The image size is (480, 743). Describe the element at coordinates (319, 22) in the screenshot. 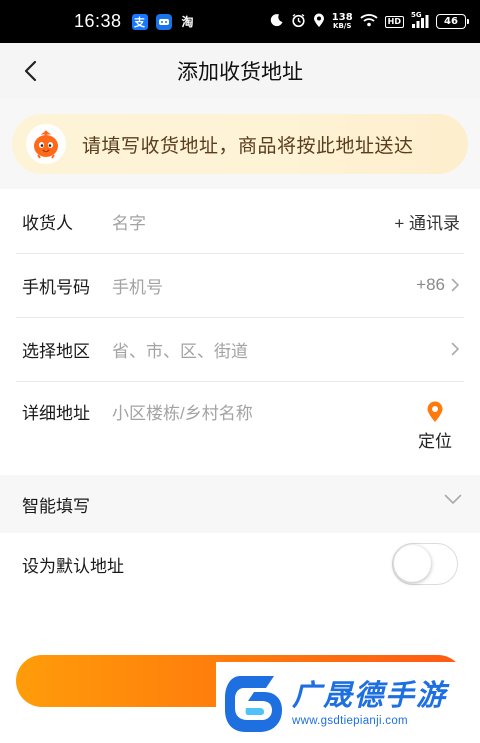

I see `location-status-icon` at that location.